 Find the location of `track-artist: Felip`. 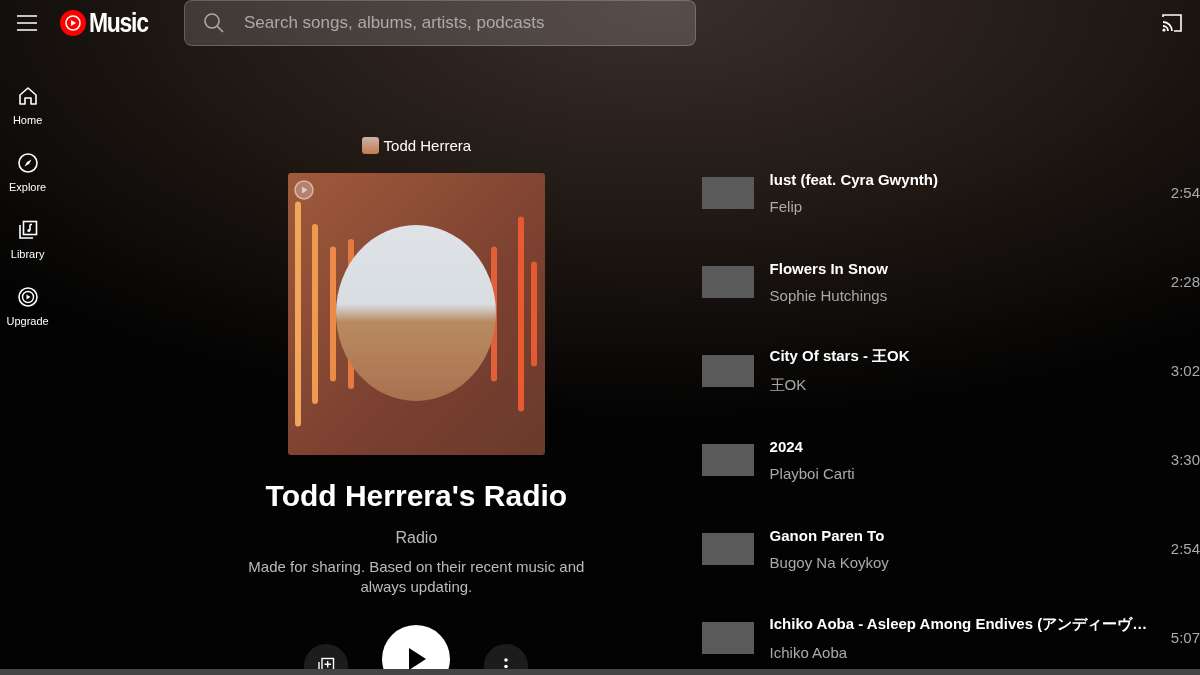

track-artist: Felip is located at coordinates (970, 206).